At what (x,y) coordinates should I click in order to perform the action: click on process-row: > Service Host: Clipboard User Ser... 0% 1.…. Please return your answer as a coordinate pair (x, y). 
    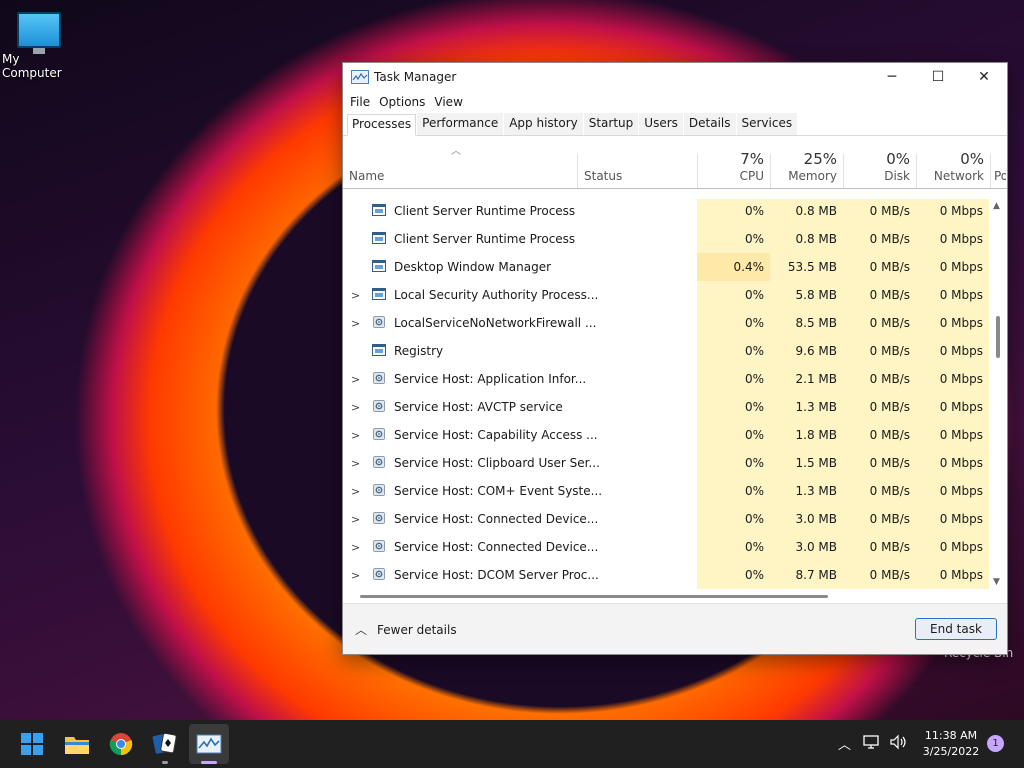
    Looking at the image, I should click on (666, 463).